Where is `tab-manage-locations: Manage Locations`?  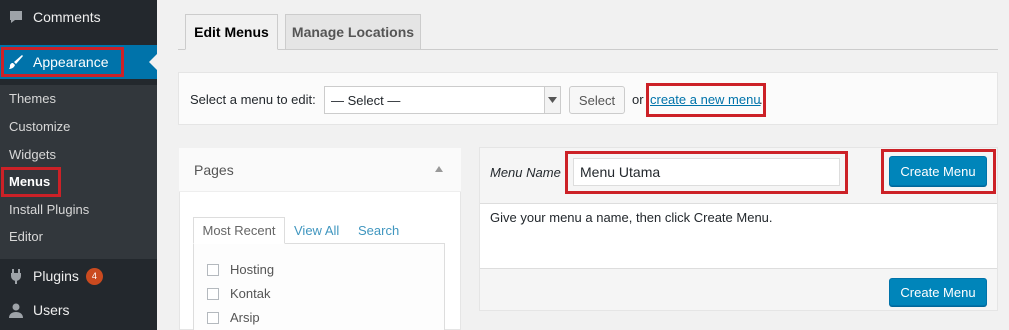 tab-manage-locations: Manage Locations is located at coordinates (353, 32).